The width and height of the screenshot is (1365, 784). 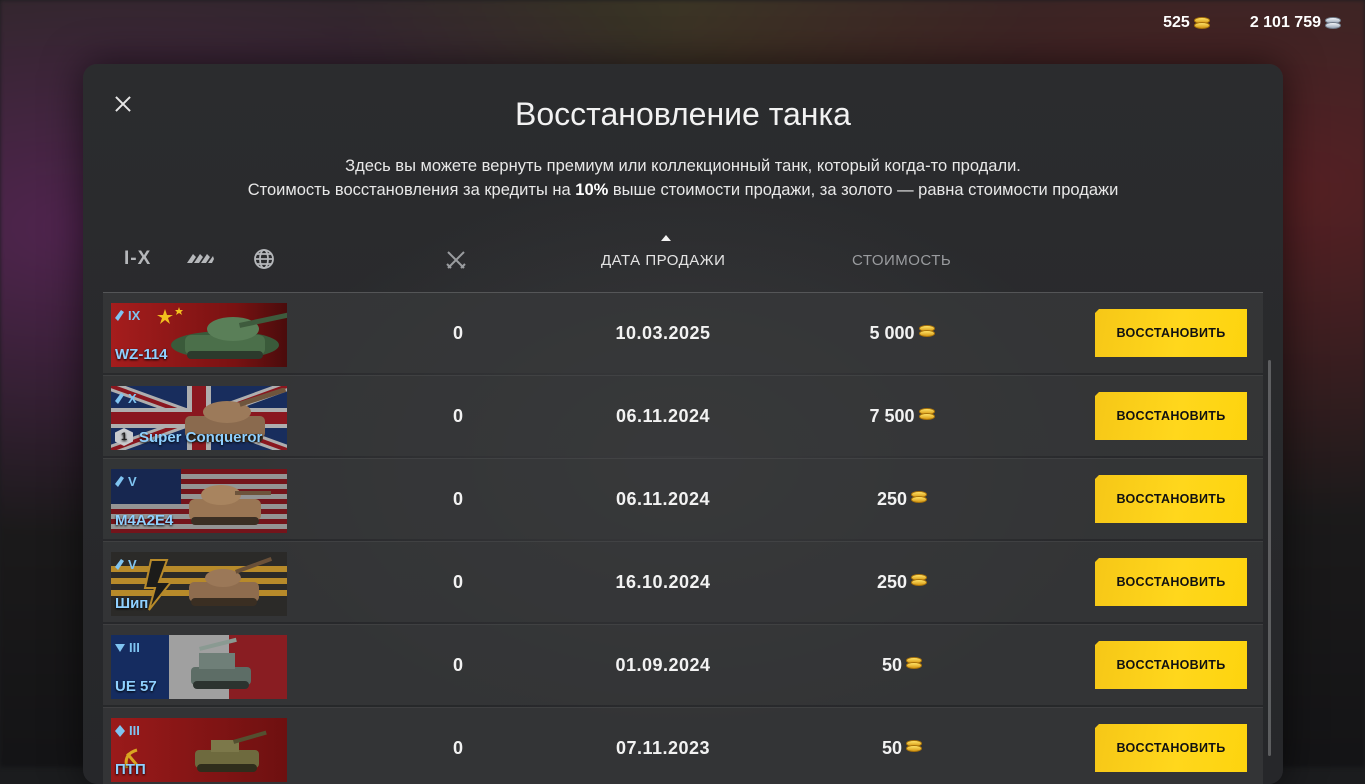 What do you see at coordinates (130, 769) in the screenshot?
I see `tank-name: ПТП` at bounding box center [130, 769].